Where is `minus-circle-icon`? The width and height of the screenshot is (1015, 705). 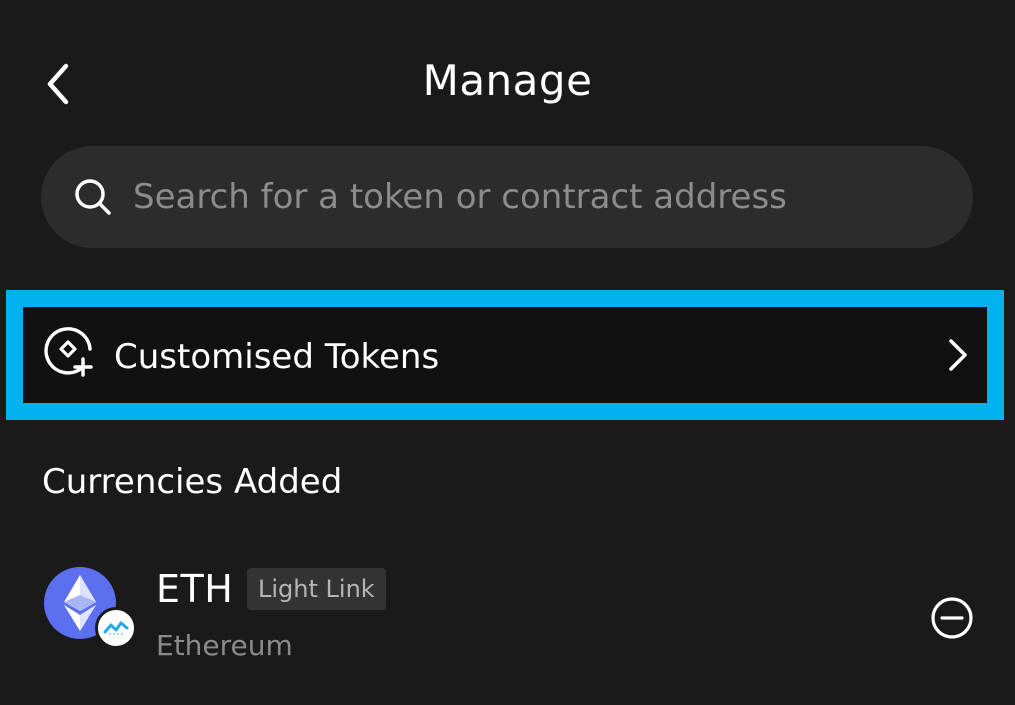
minus-circle-icon is located at coordinates (952, 618).